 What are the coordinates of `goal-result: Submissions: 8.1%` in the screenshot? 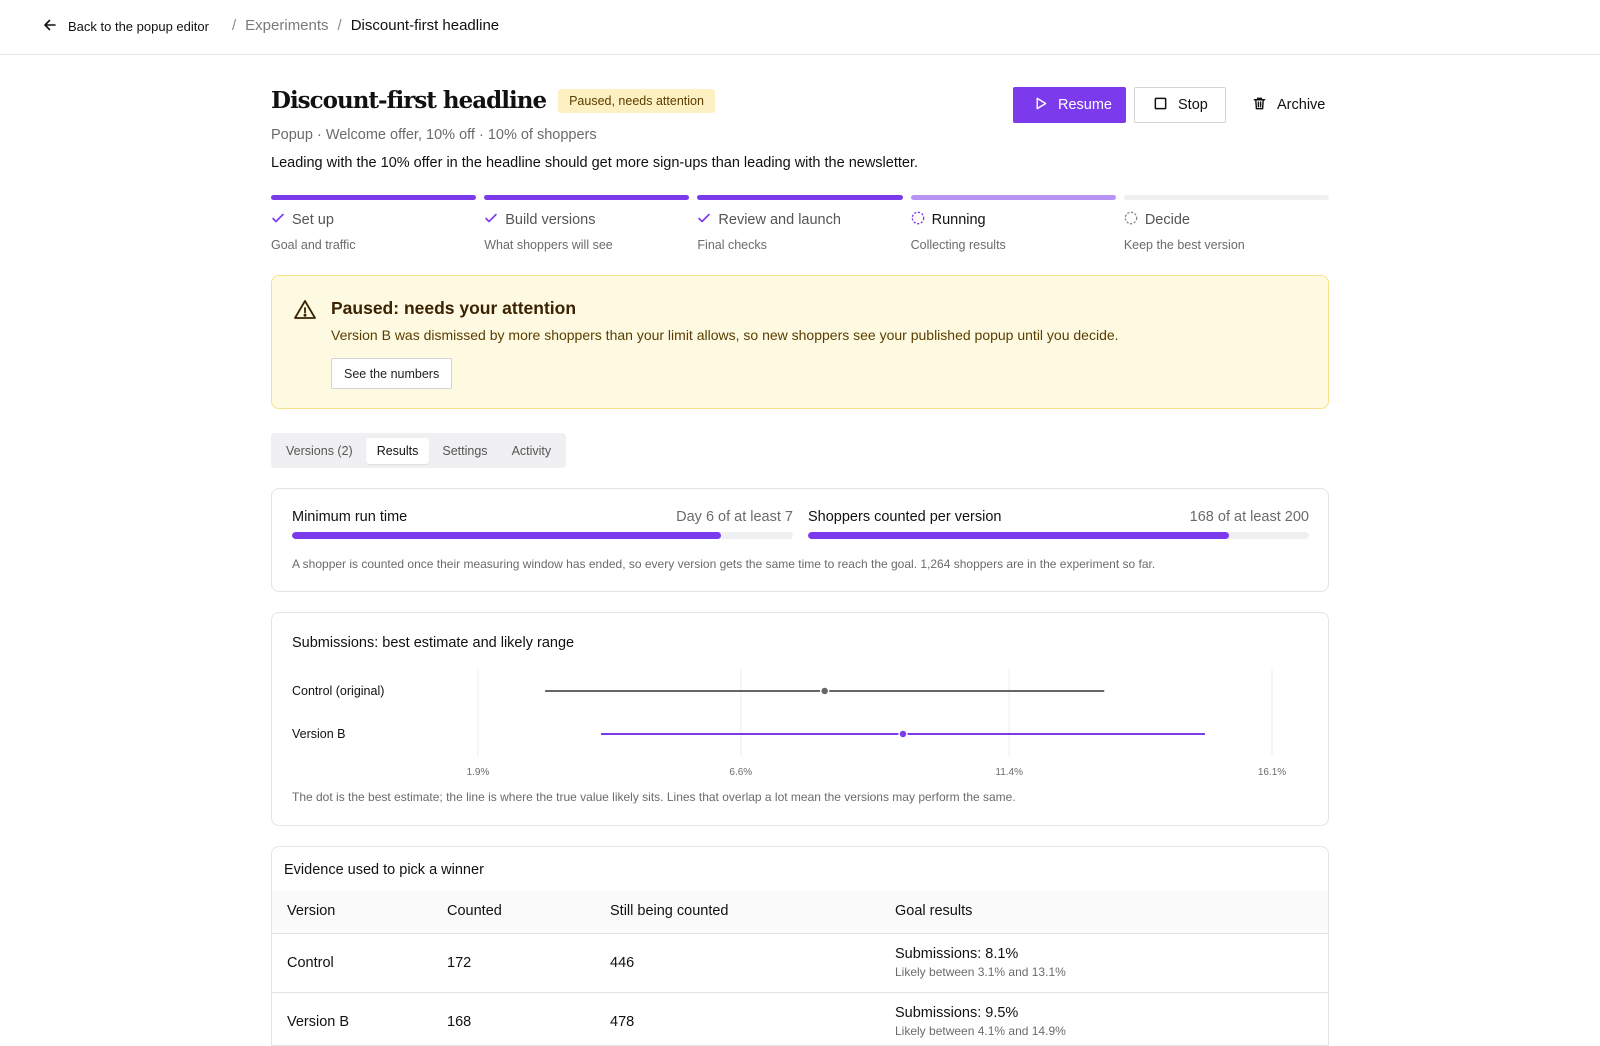 It's located at (957, 954).